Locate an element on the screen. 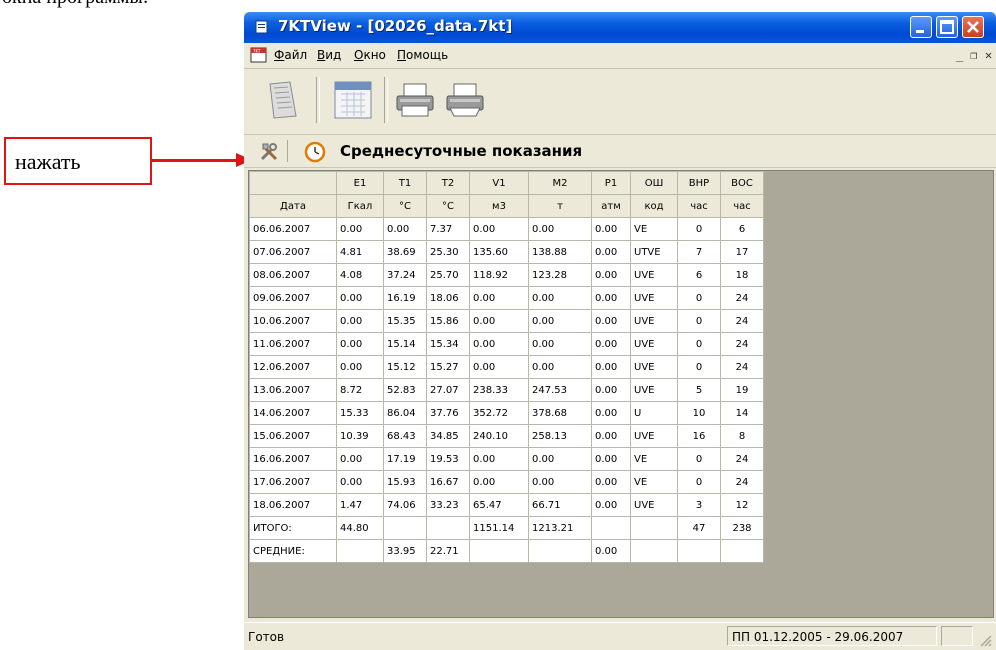  grid-cell: 18.06 is located at coordinates (448, 298).